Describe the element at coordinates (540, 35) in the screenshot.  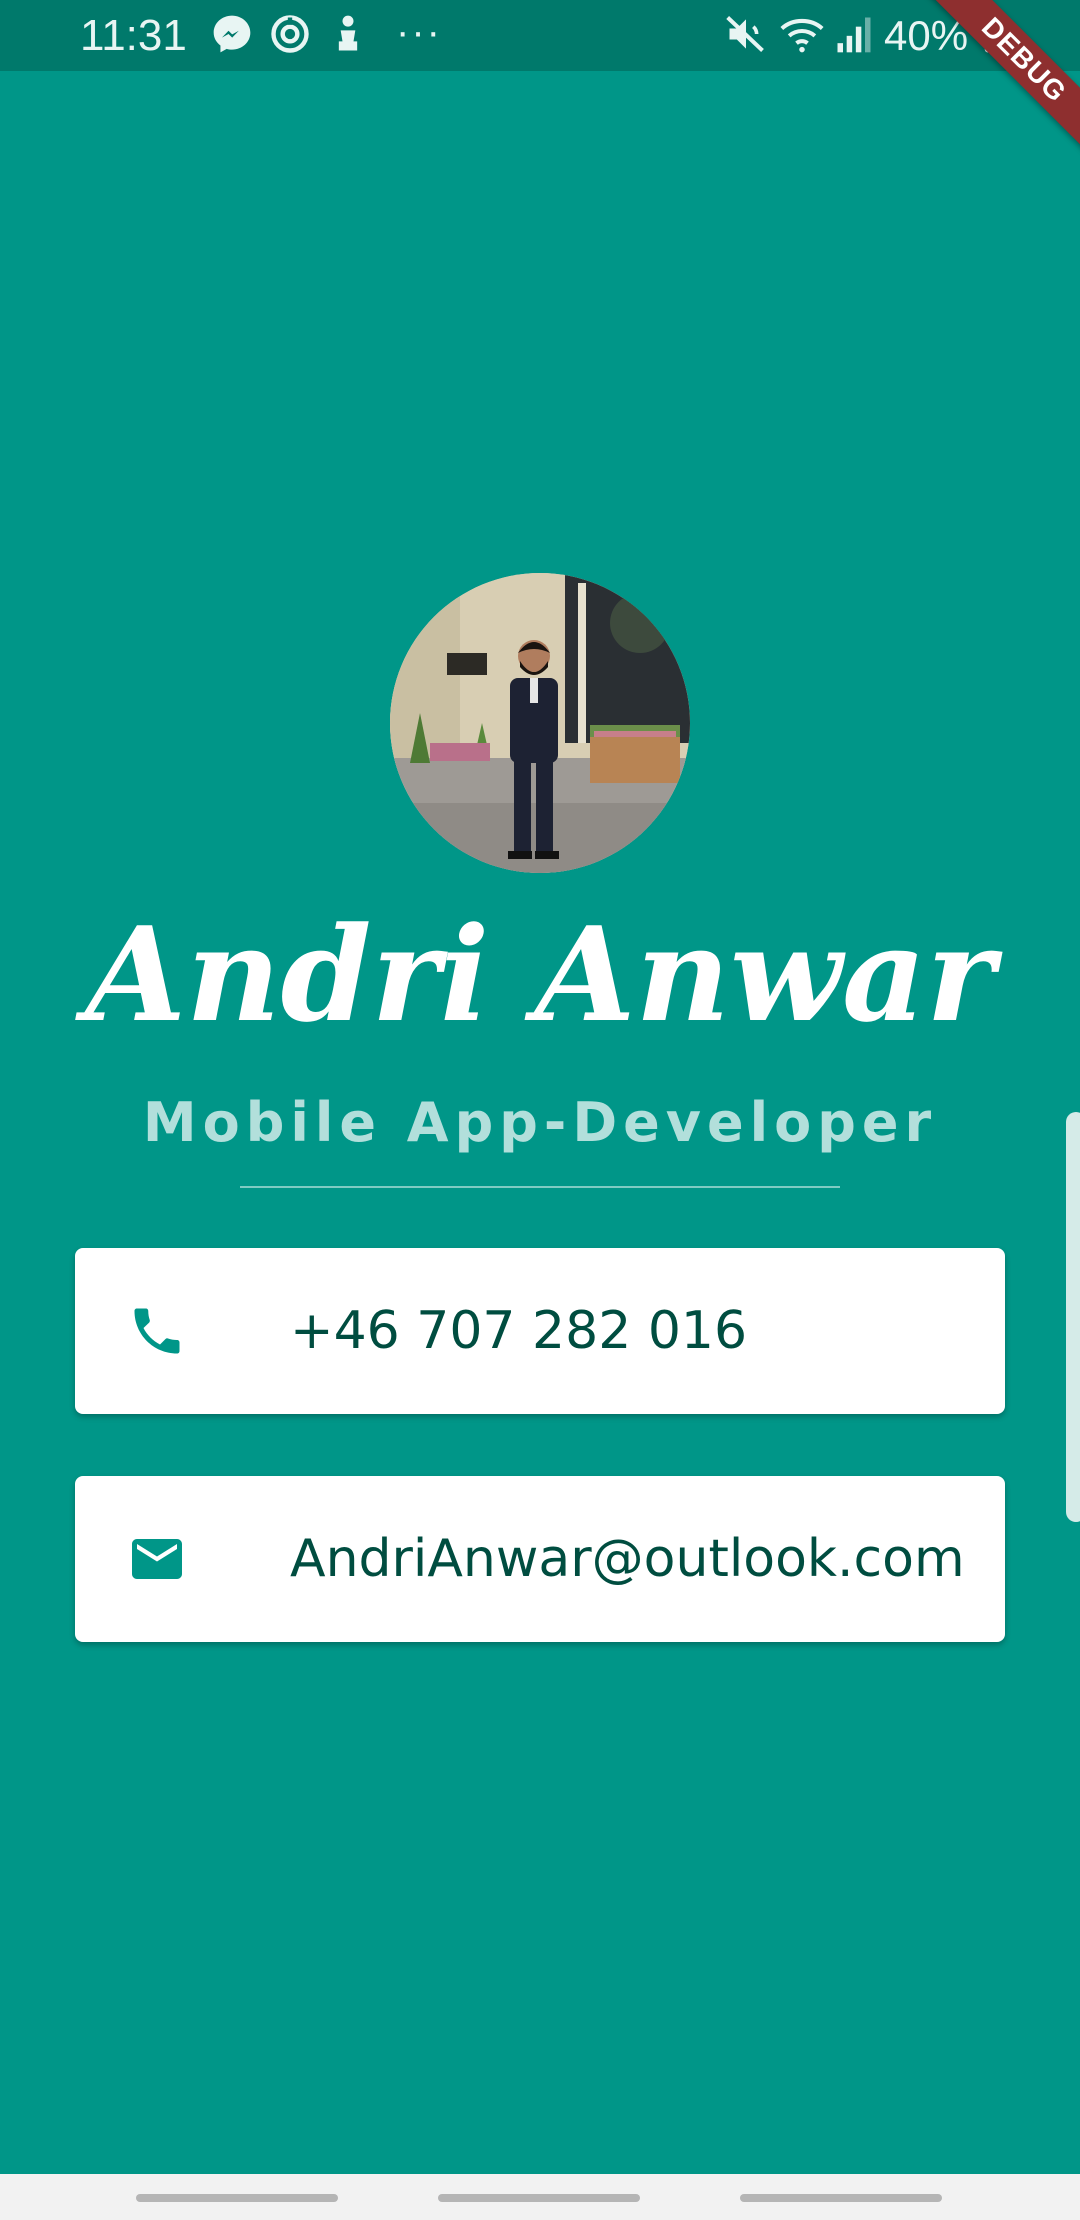
I see `status-bar: 11:31 ··· 40%` at that location.